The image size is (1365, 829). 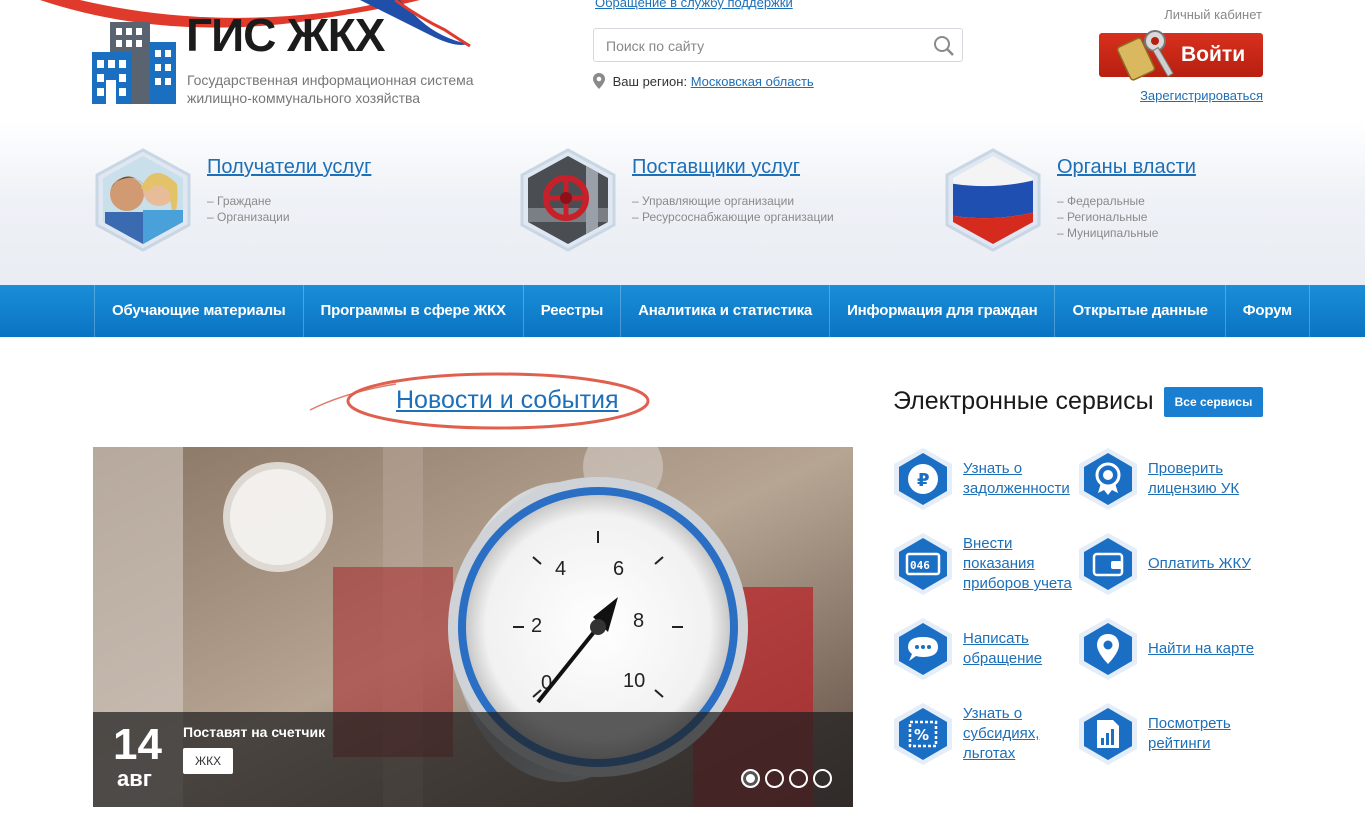 I want to click on rating-chart-icon, so click(x=1108, y=734).